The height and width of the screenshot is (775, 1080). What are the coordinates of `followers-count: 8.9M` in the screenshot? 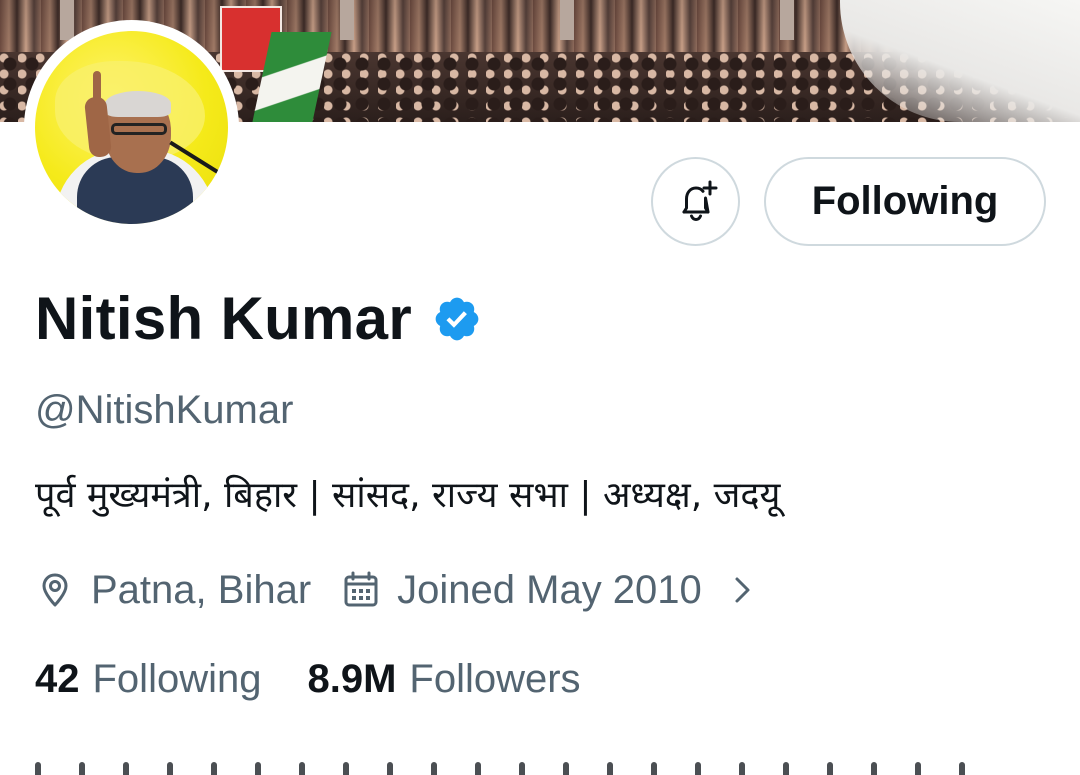 It's located at (352, 679).